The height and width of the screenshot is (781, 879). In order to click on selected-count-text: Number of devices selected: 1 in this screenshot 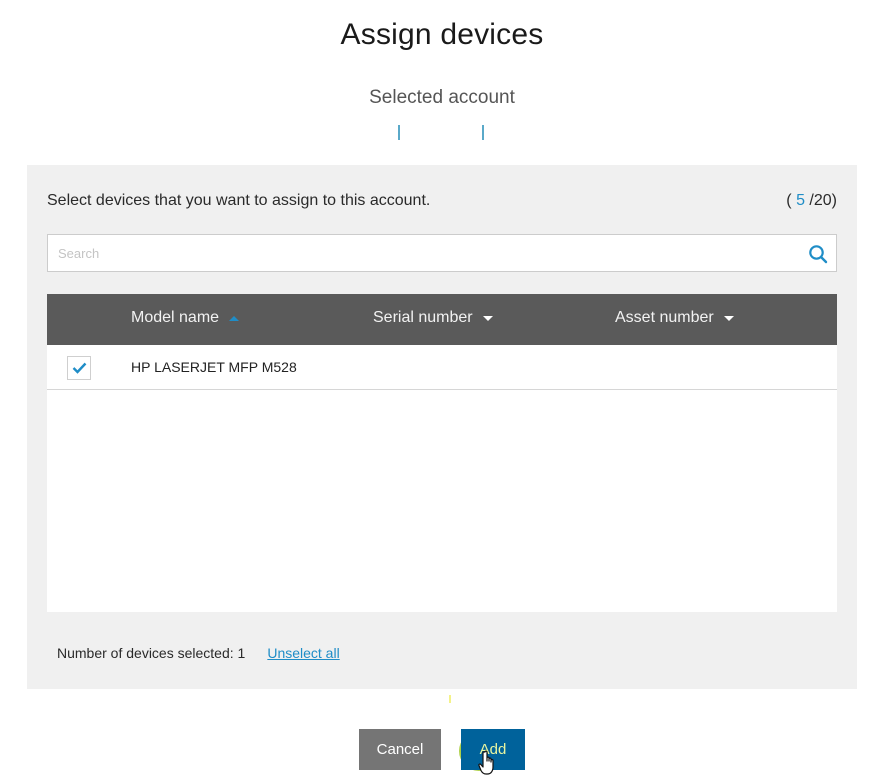, I will do `click(151, 653)`.